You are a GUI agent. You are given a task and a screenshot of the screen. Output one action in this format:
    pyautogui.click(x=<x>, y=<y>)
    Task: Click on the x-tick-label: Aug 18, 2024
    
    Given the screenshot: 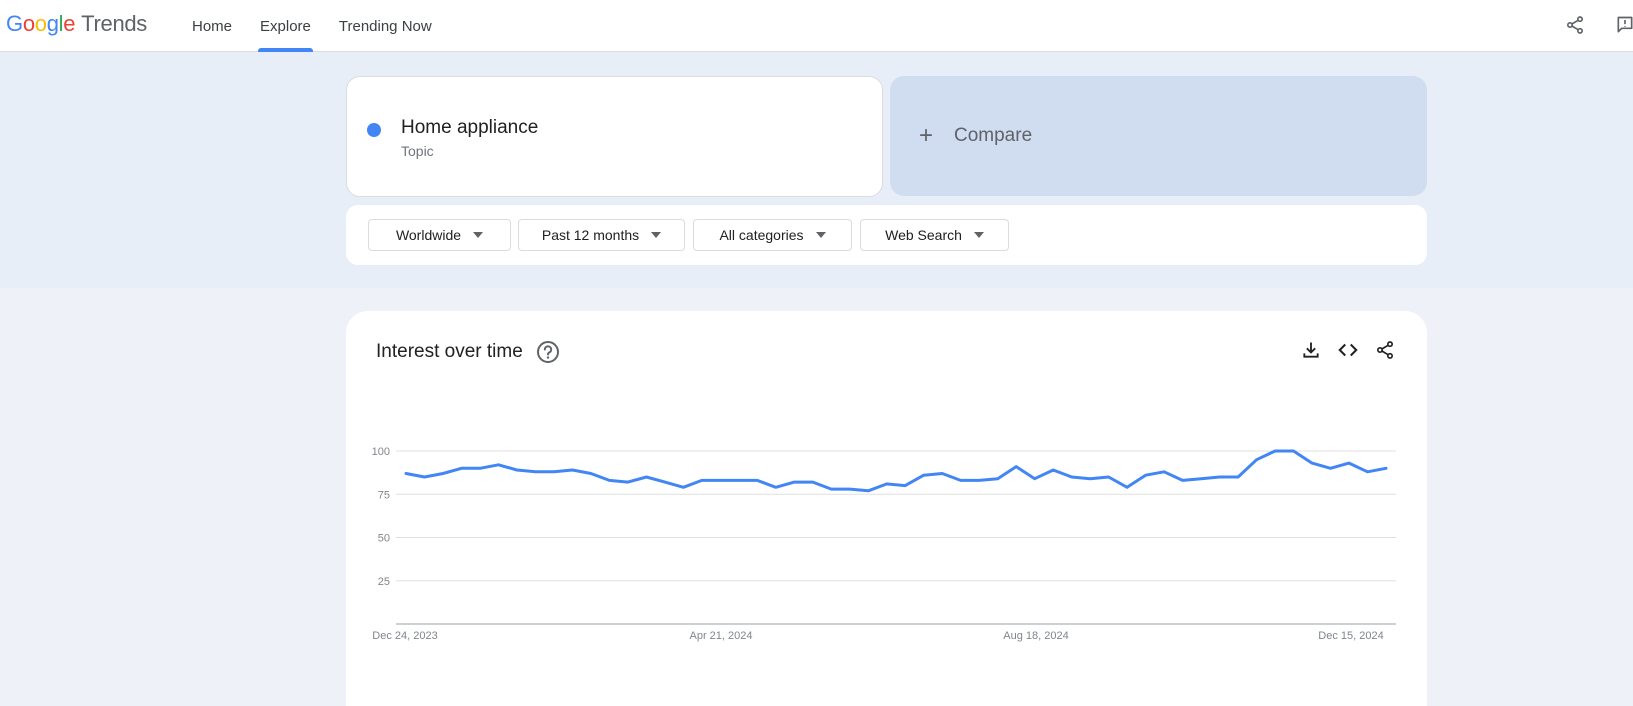 What is the action you would take?
    pyautogui.click(x=1035, y=636)
    